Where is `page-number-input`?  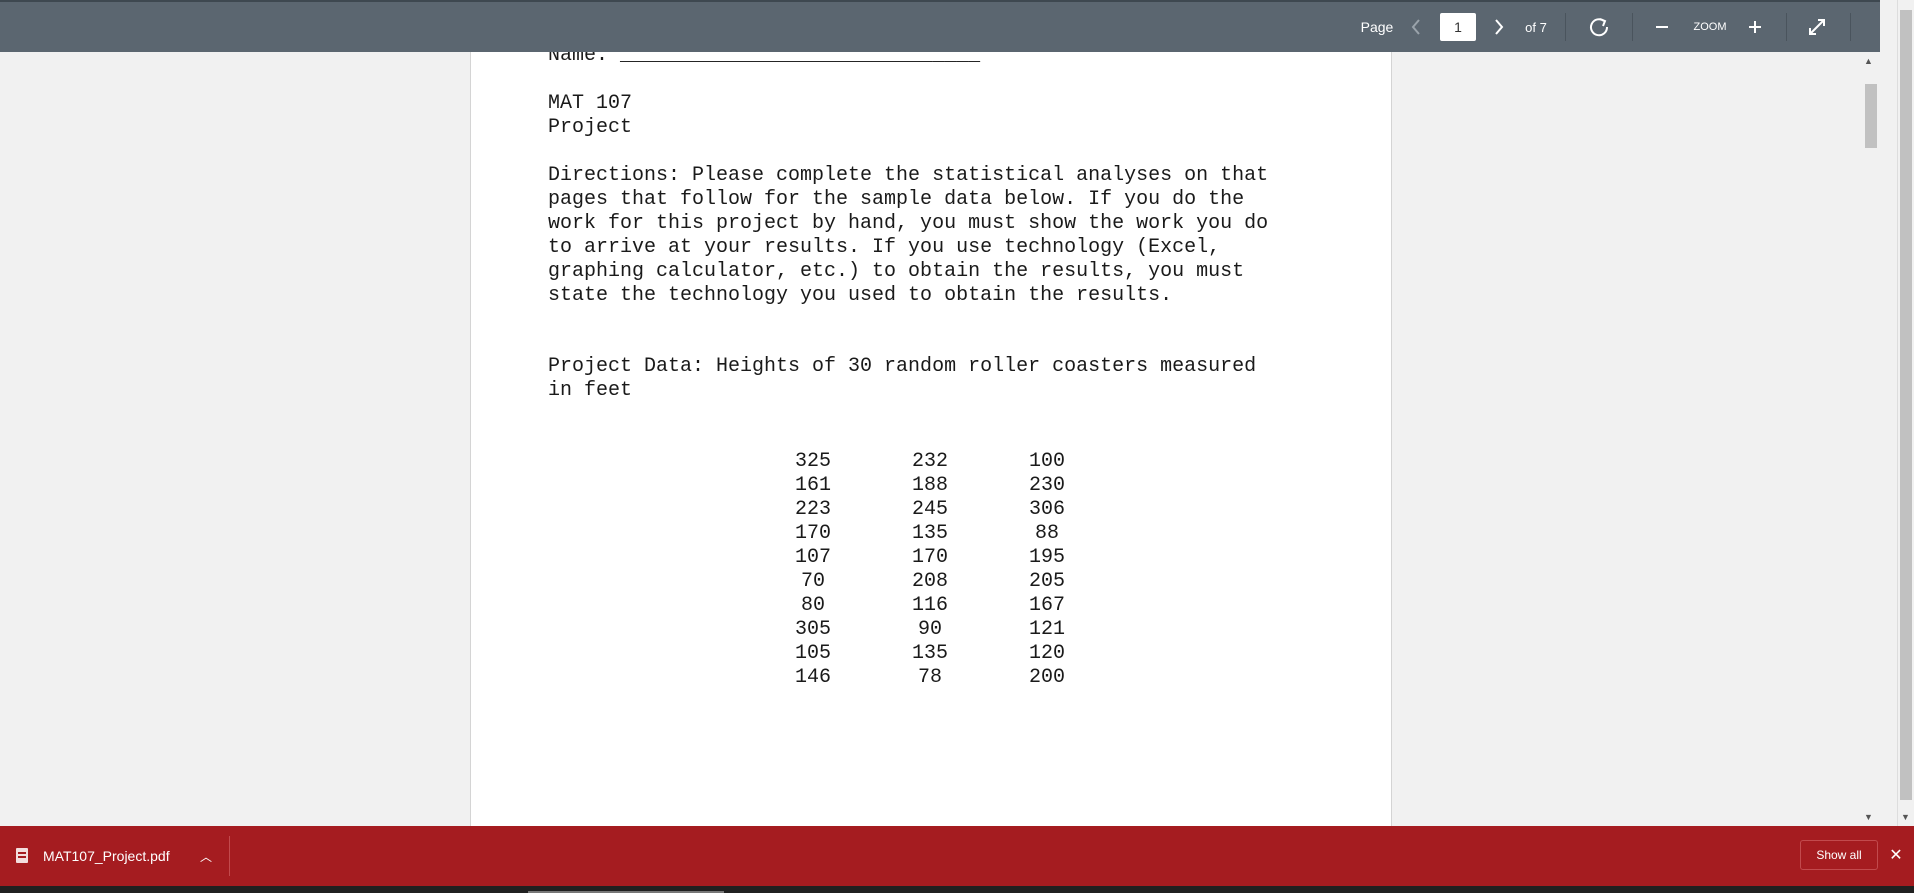 page-number-input is located at coordinates (1458, 27).